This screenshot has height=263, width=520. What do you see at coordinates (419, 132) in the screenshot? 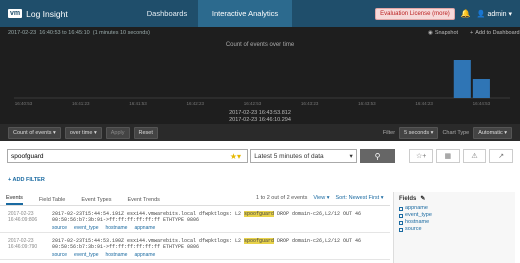
I see `interval-select: 5 seconds ▾` at bounding box center [419, 132].